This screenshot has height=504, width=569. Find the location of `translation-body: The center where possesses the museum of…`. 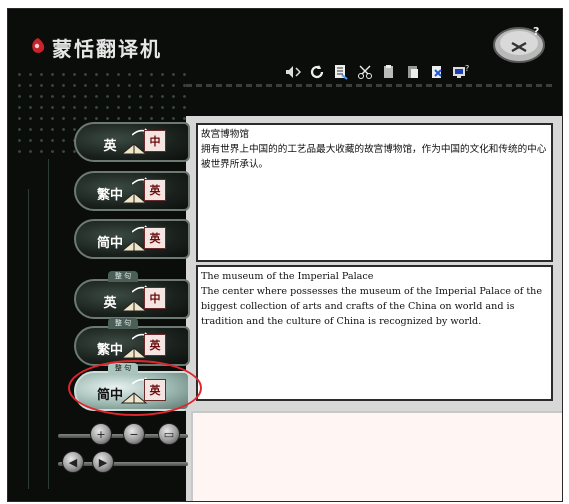

translation-body: The center where possesses the museum of… is located at coordinates (372, 306).